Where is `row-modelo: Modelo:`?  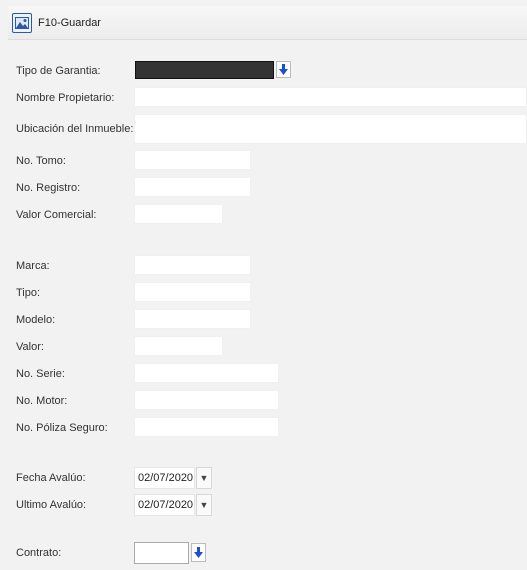 row-modelo: Modelo: is located at coordinates (267, 320).